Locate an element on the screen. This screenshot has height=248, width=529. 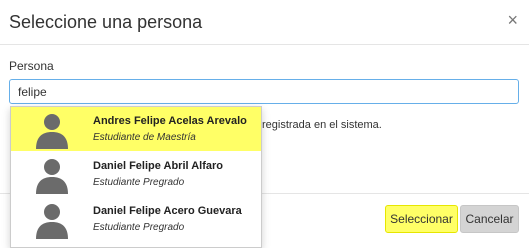
select-button: Seleccionar is located at coordinates (421, 219).